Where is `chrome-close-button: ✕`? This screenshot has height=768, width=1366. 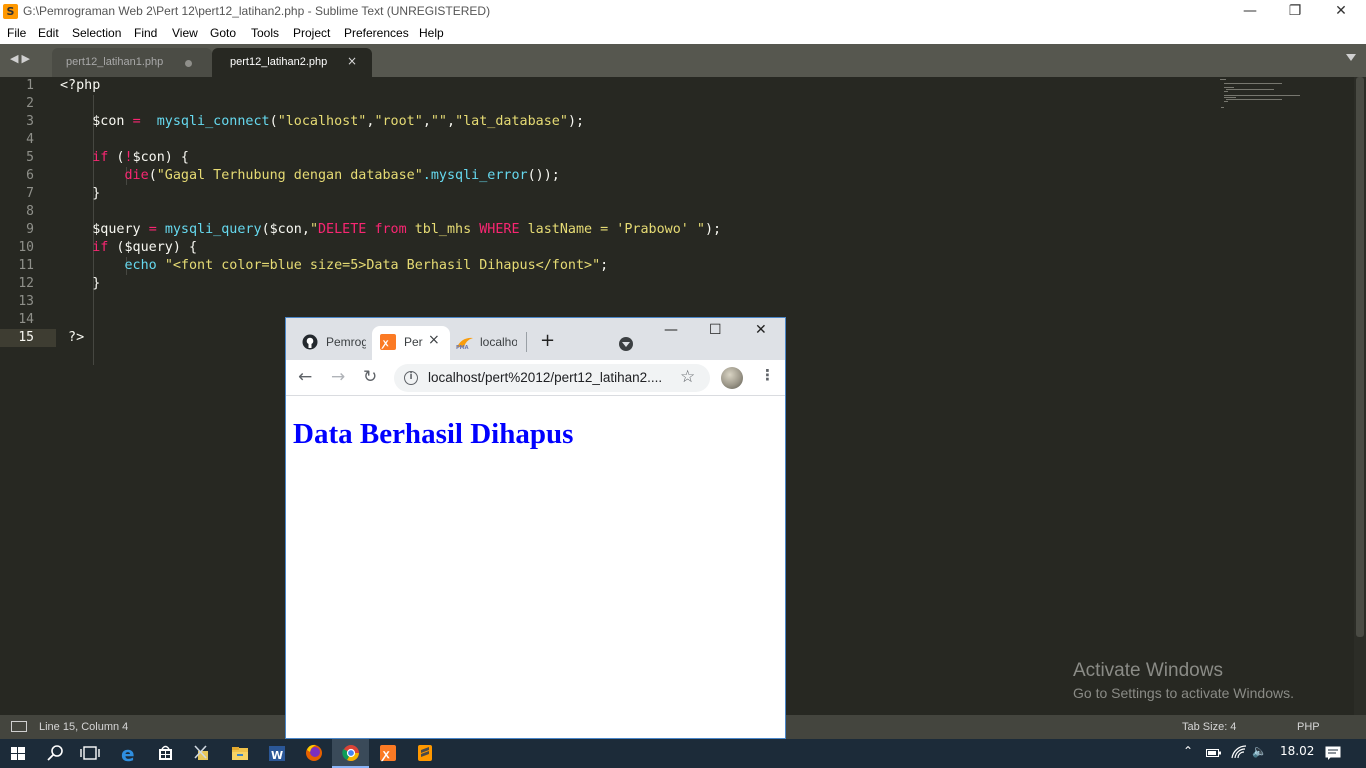 chrome-close-button: ✕ is located at coordinates (761, 330).